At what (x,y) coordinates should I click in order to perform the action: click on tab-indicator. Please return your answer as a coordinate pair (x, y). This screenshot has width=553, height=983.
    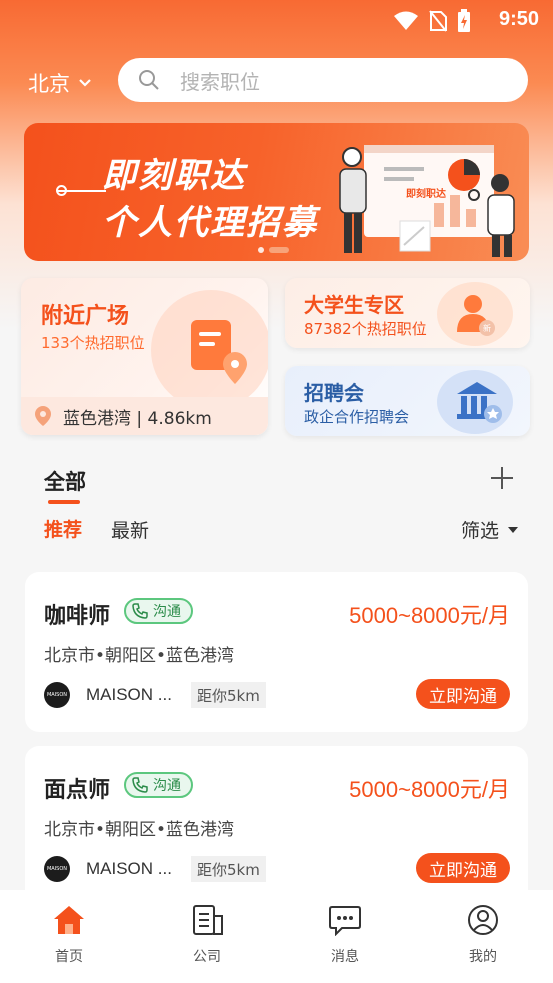
    Looking at the image, I should click on (64, 502).